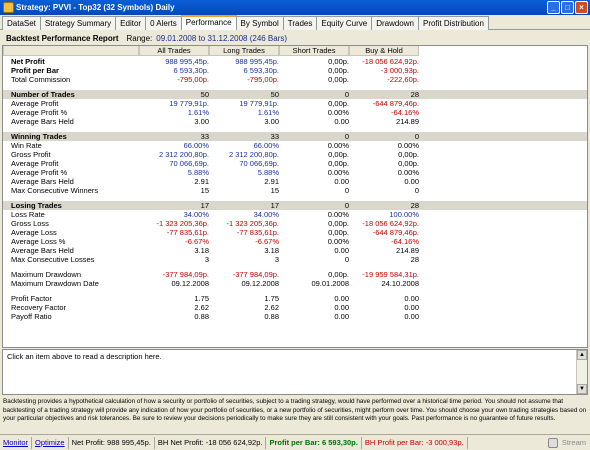 The height and width of the screenshot is (450, 590). Describe the element at coordinates (131, 23) in the screenshot. I see `tab-editor: Editor` at that location.